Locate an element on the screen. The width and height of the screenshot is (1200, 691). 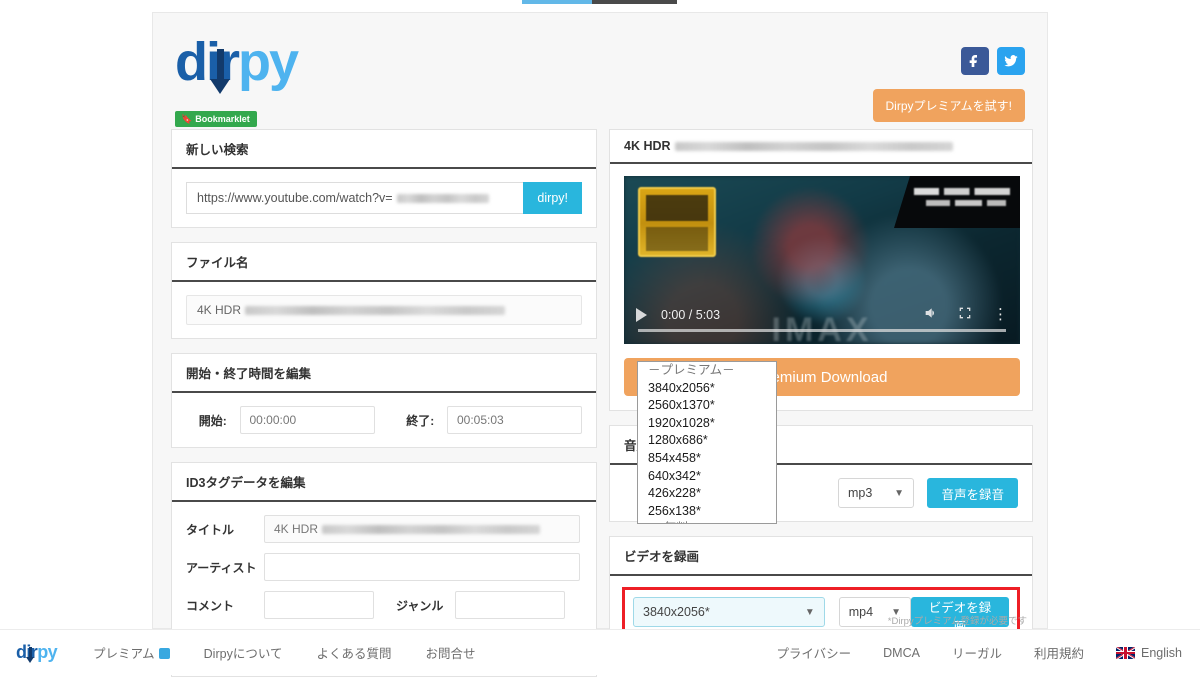
search-input: https://www.youtube.com/watch?v= is located at coordinates (355, 198).